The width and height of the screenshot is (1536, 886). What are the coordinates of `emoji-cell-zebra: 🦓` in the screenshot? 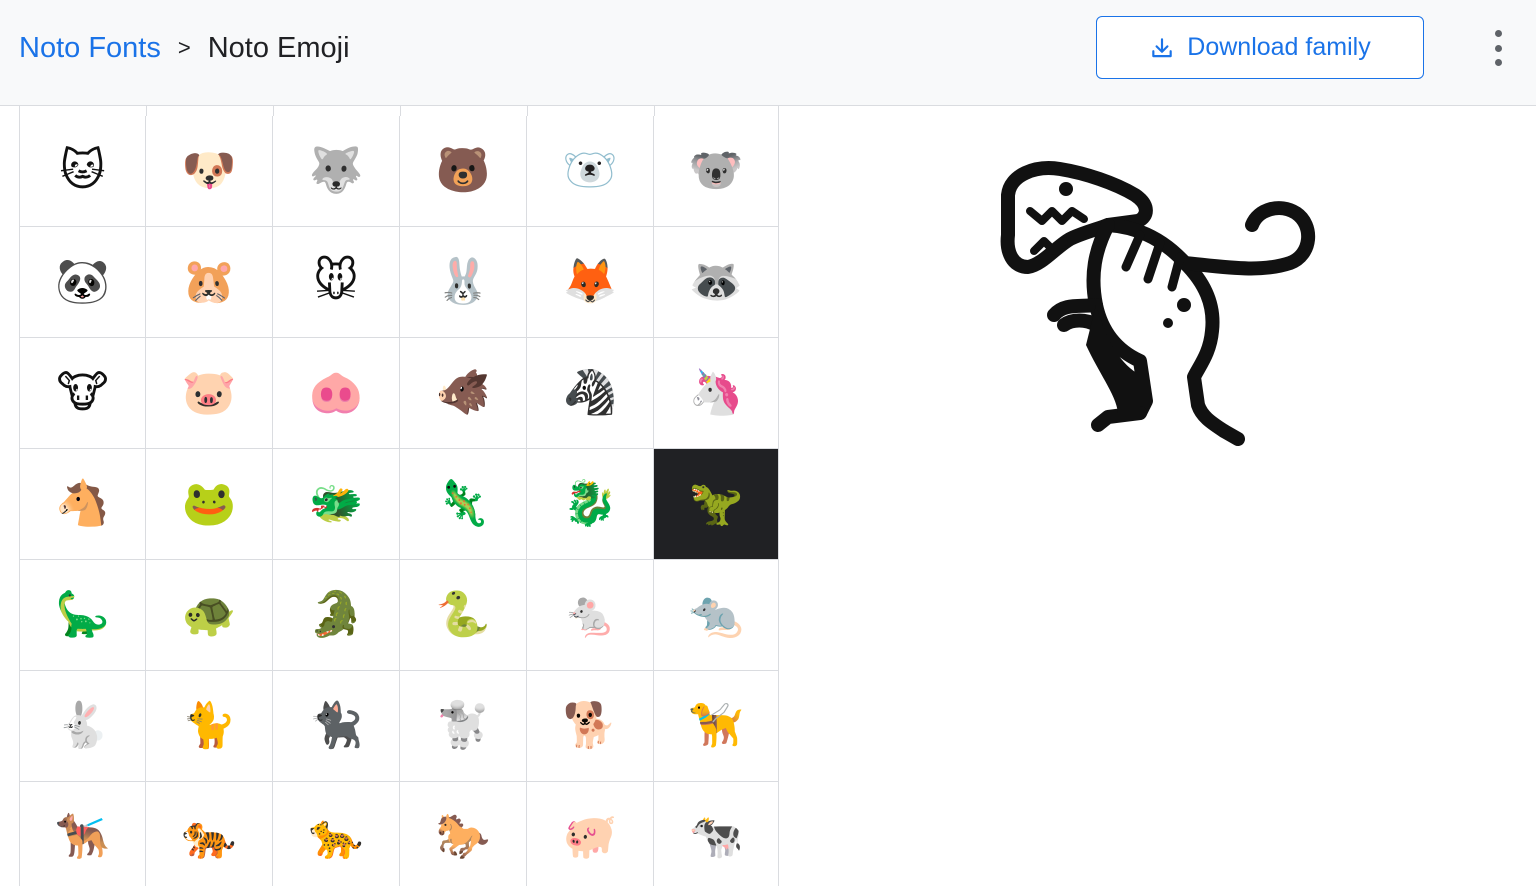 It's located at (590, 393).